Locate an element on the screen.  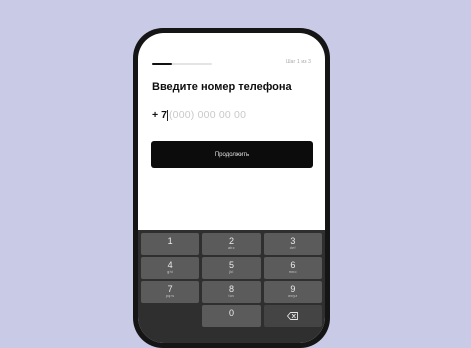
key-3: 3 def is located at coordinates (292, 244).